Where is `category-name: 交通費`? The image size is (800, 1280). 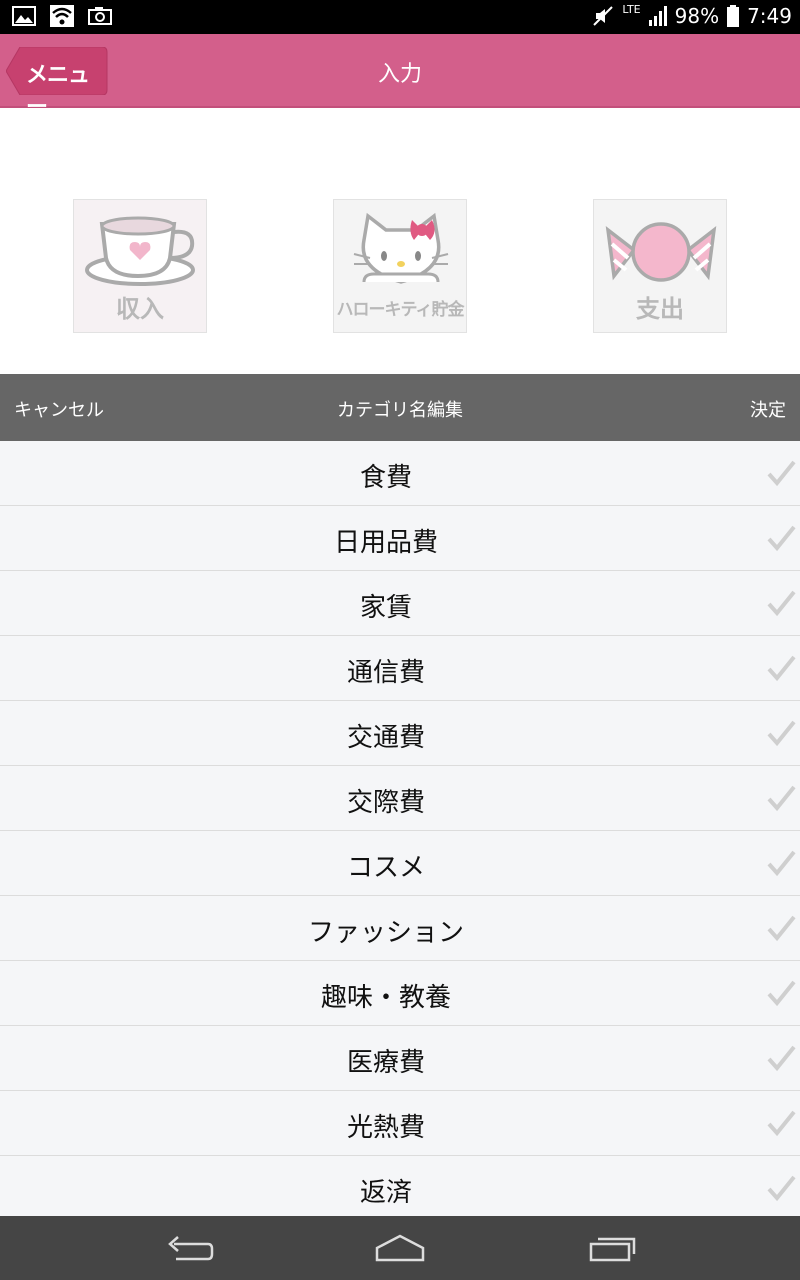 category-name: 交通費 is located at coordinates (385, 738).